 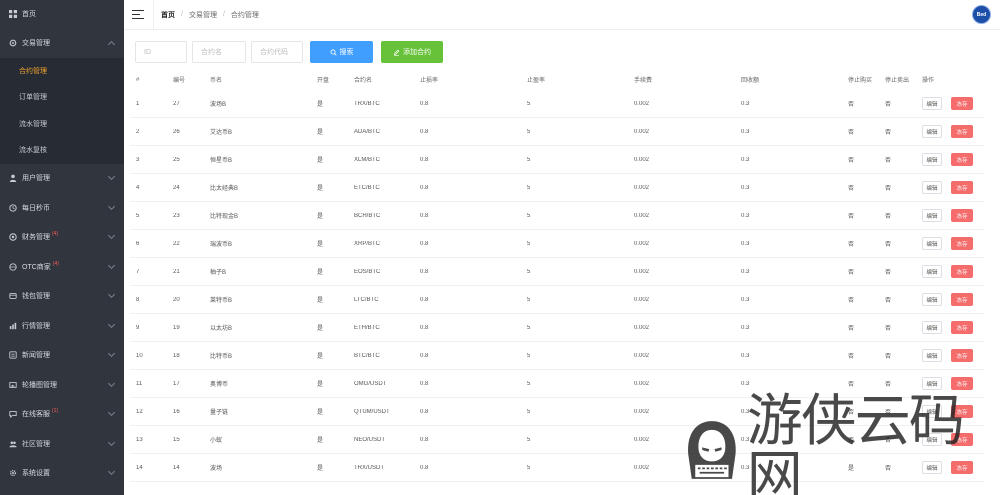 I want to click on table-row: 1 27 波场B 是 TRX/BTC 0.8 5 0.002 0.3 否 否 编辑 冻存, so click(x=557, y=104).